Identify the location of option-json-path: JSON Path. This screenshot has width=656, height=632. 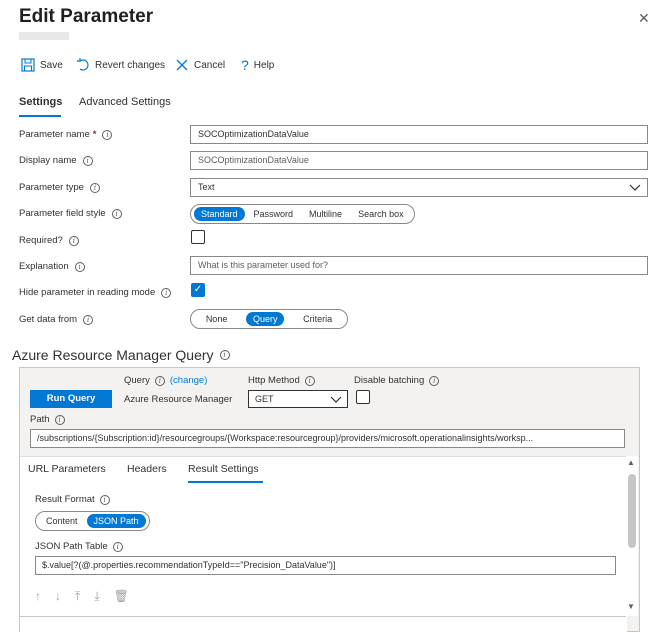
(116, 521).